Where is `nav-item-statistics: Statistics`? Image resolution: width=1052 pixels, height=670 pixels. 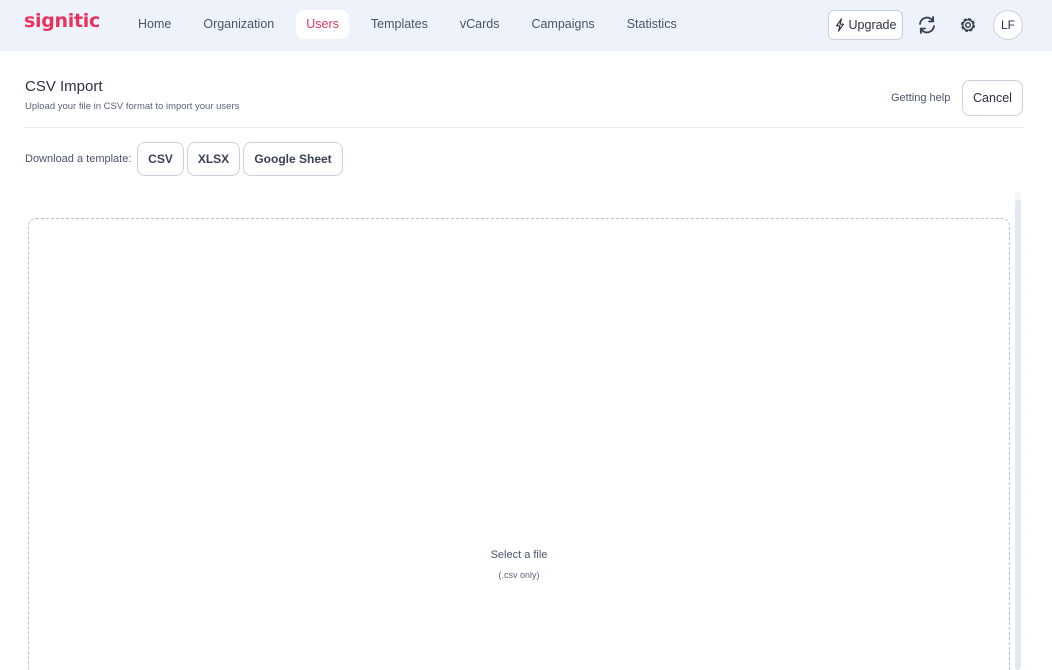
nav-item-statistics: Statistics is located at coordinates (652, 24).